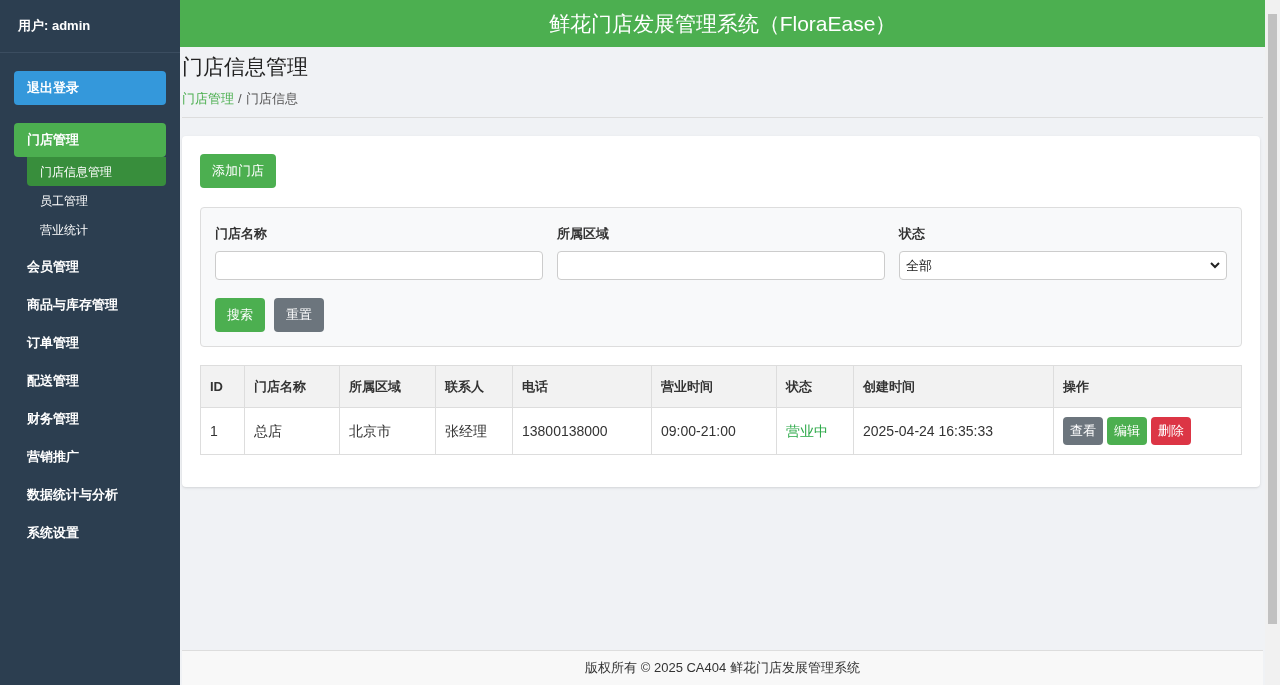 Image resolution: width=1280 pixels, height=685 pixels. I want to click on copyright-text: 版权所有 © 2025 CA404 鲜花门店发展管理系统, so click(722, 668).